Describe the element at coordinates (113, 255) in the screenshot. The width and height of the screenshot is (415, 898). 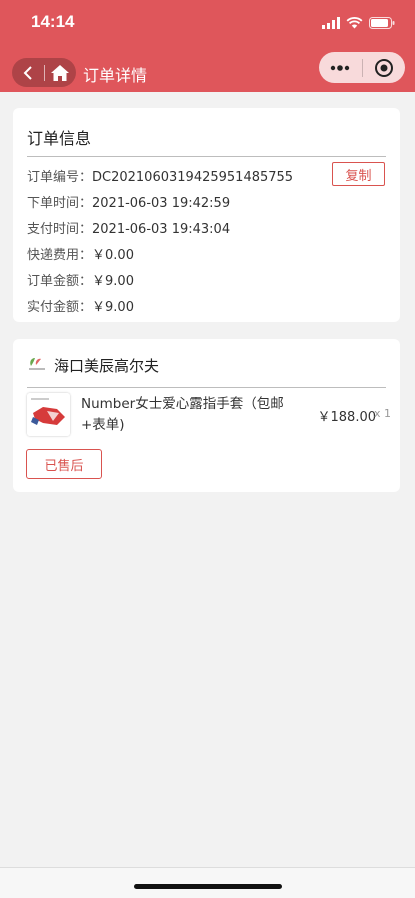
I see `shipping-fee-value: ￥0.00` at that location.